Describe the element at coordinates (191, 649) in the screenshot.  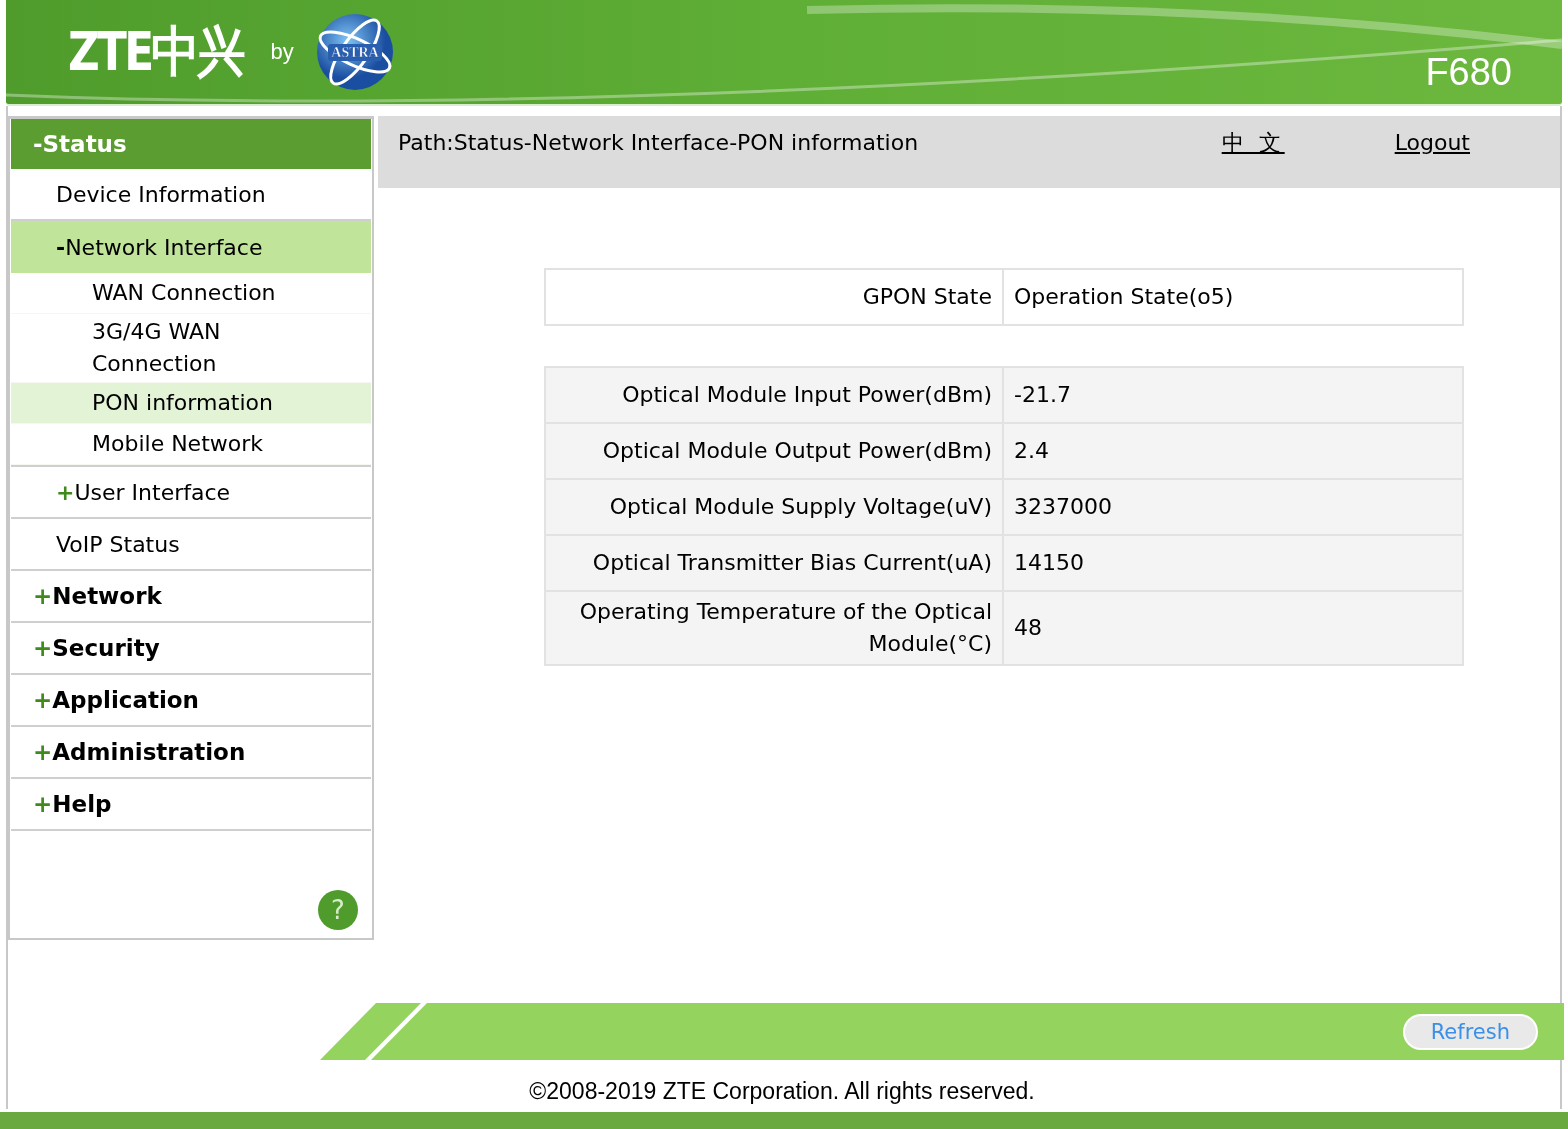
I see `menu-item: +Security` at that location.